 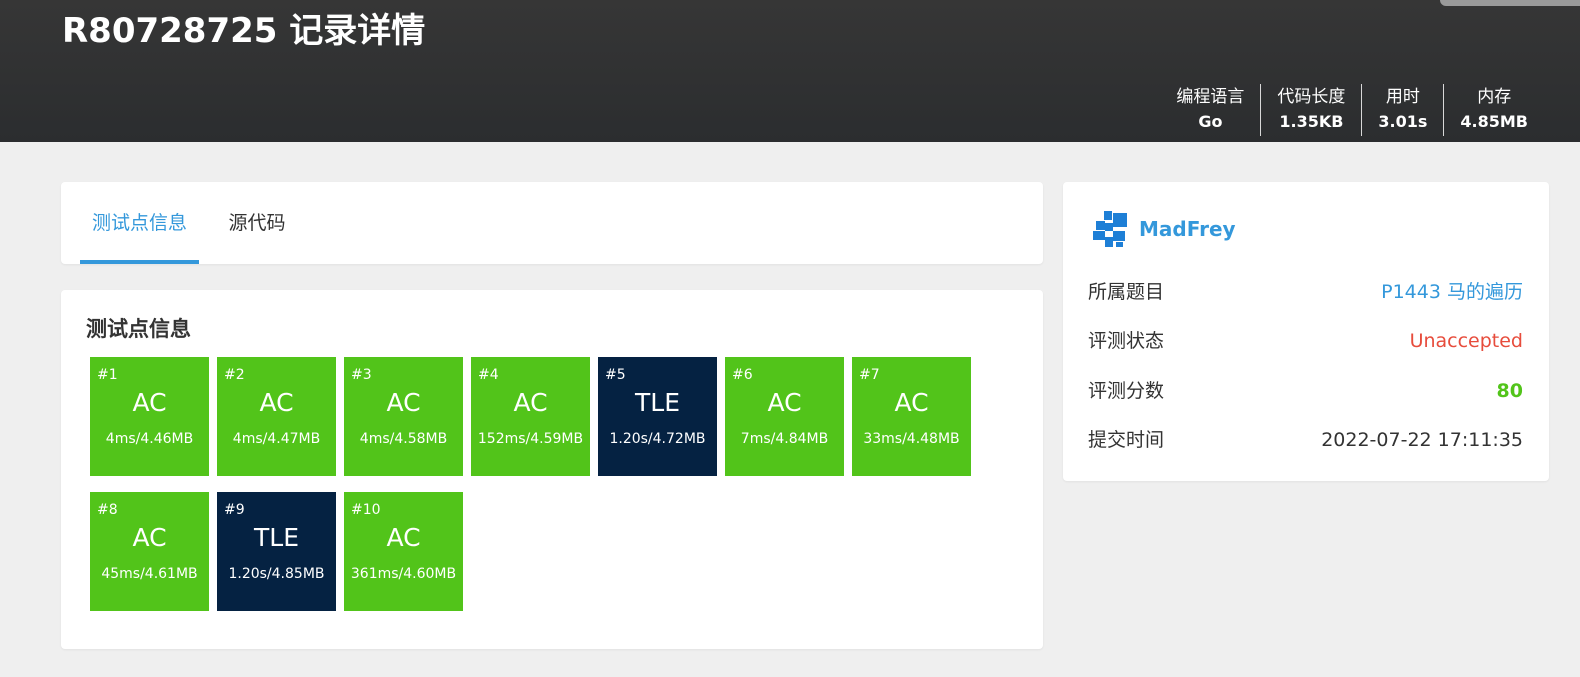 I want to click on row-submit-time: 提交时间 2022-07-22 17:11:35, so click(x=1305, y=440).